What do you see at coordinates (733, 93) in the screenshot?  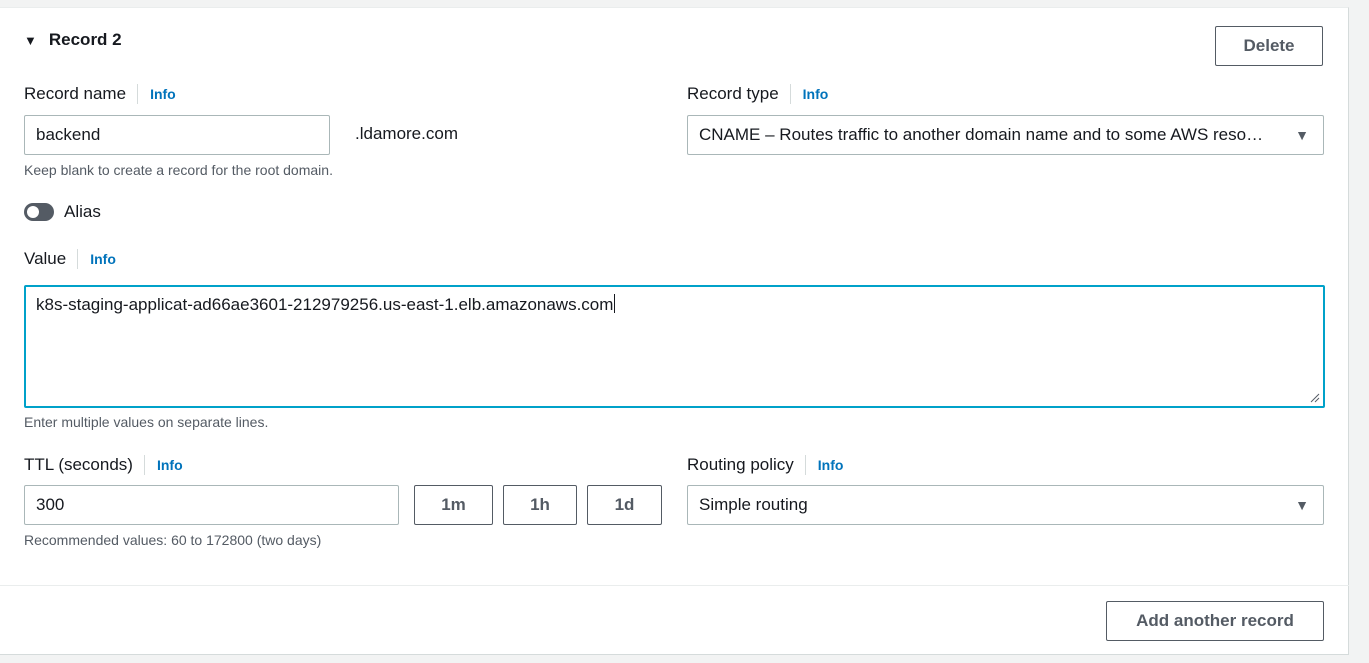 I see `record-type-label: Record type` at bounding box center [733, 93].